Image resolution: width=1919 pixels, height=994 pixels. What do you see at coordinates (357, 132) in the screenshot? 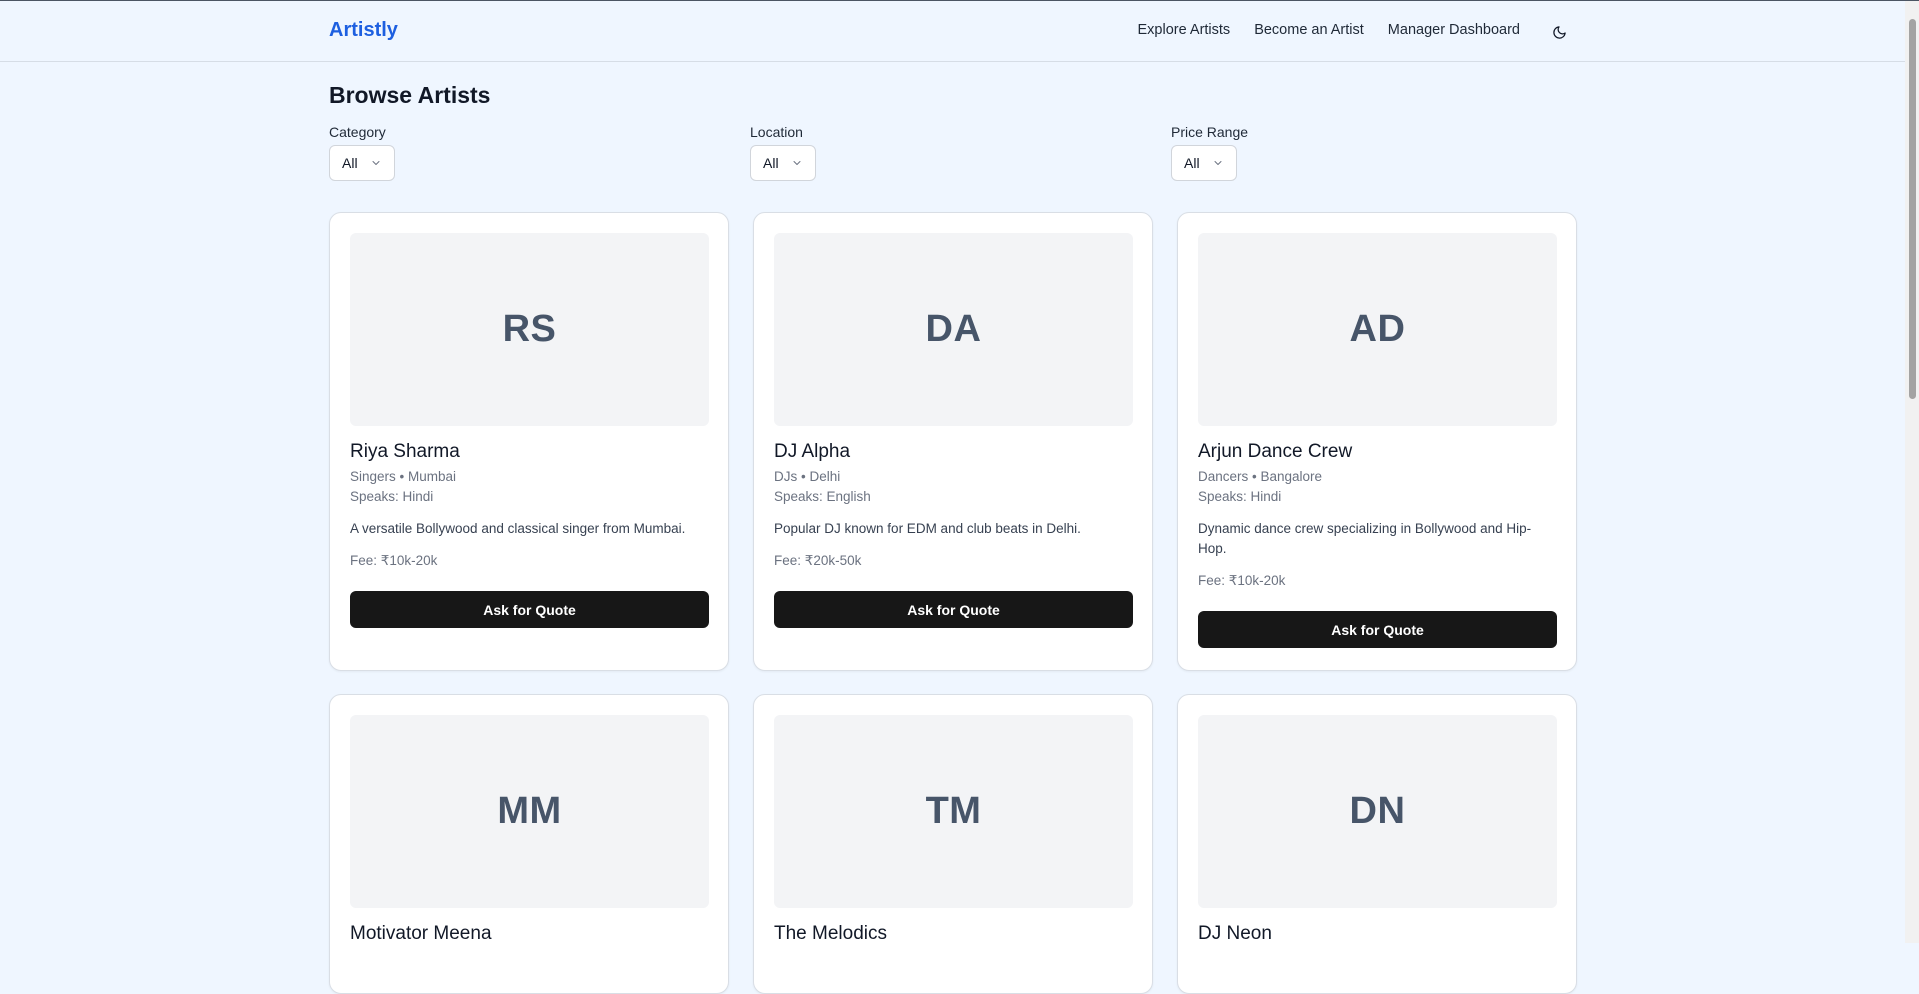
I see `filter-category-label: Category` at bounding box center [357, 132].